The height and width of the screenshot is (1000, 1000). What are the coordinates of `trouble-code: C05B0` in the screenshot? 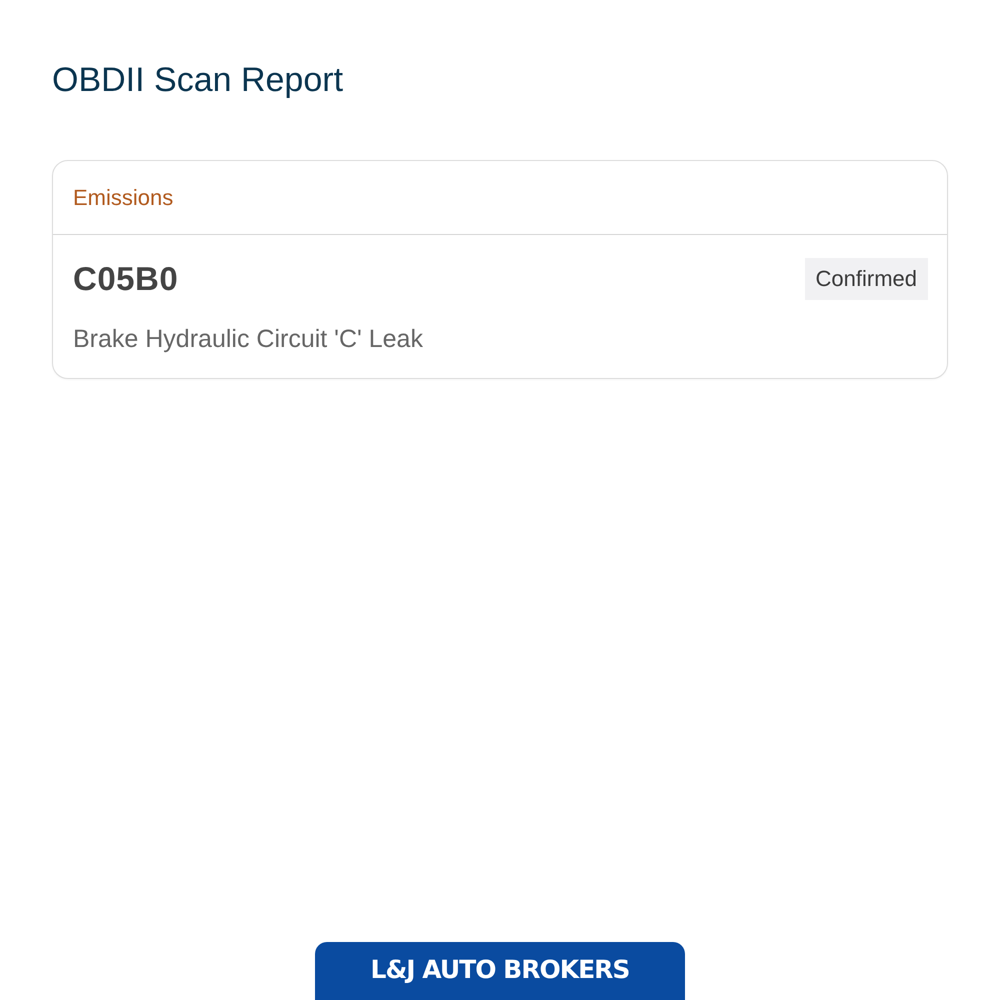 It's located at (125, 279).